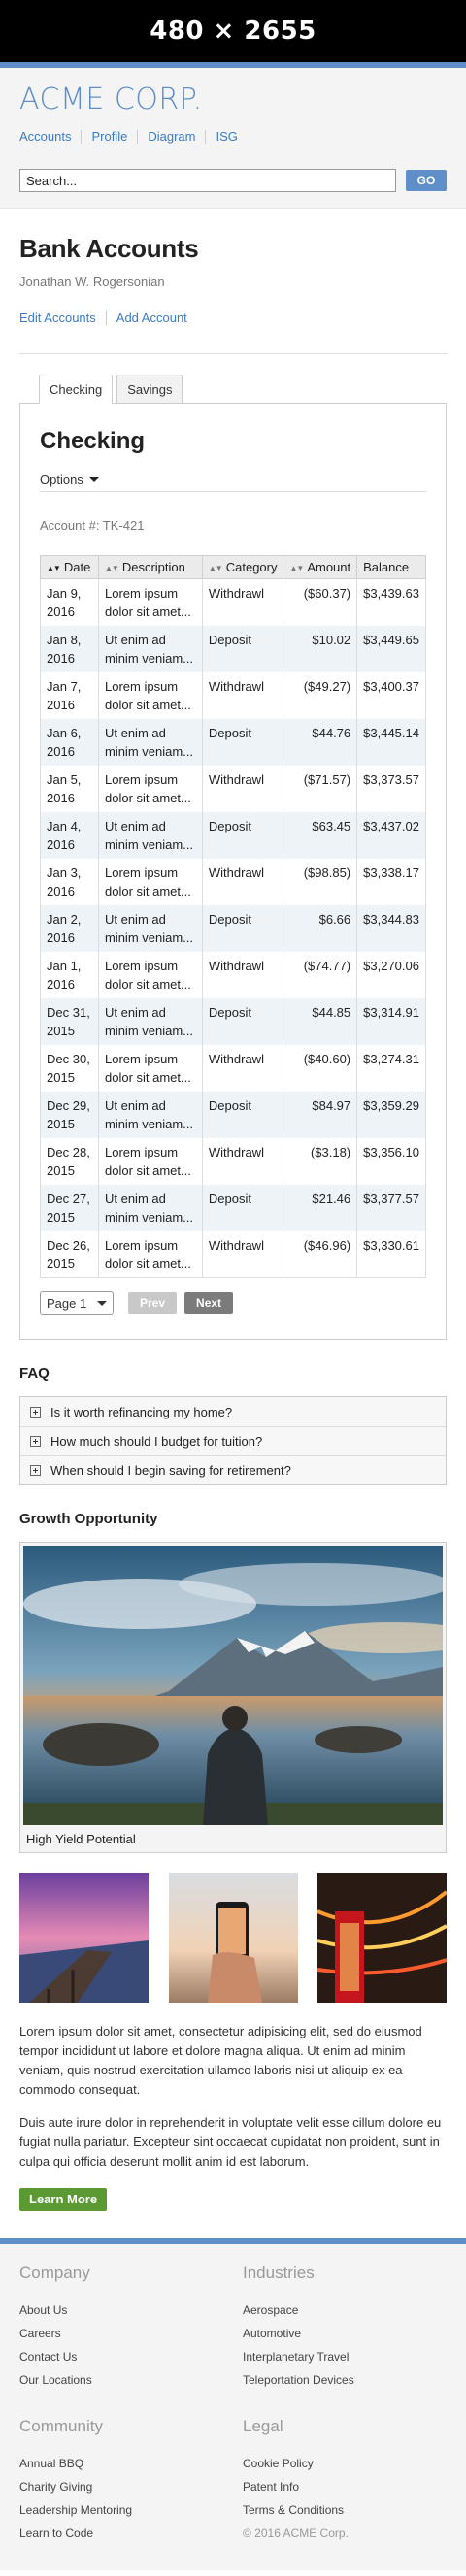 The width and height of the screenshot is (466, 2576). Describe the element at coordinates (92, 282) in the screenshot. I see `account-owner: Jonathan W. Rogersonian` at that location.